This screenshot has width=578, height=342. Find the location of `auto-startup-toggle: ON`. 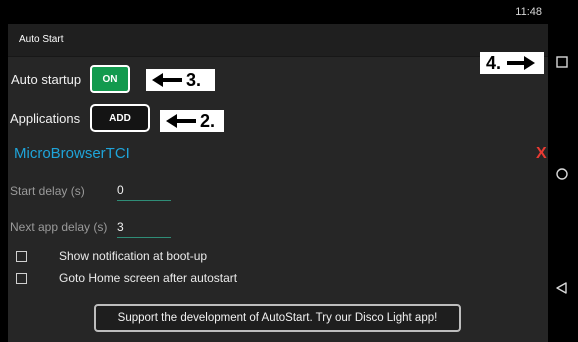

auto-startup-toggle: ON is located at coordinates (110, 79).